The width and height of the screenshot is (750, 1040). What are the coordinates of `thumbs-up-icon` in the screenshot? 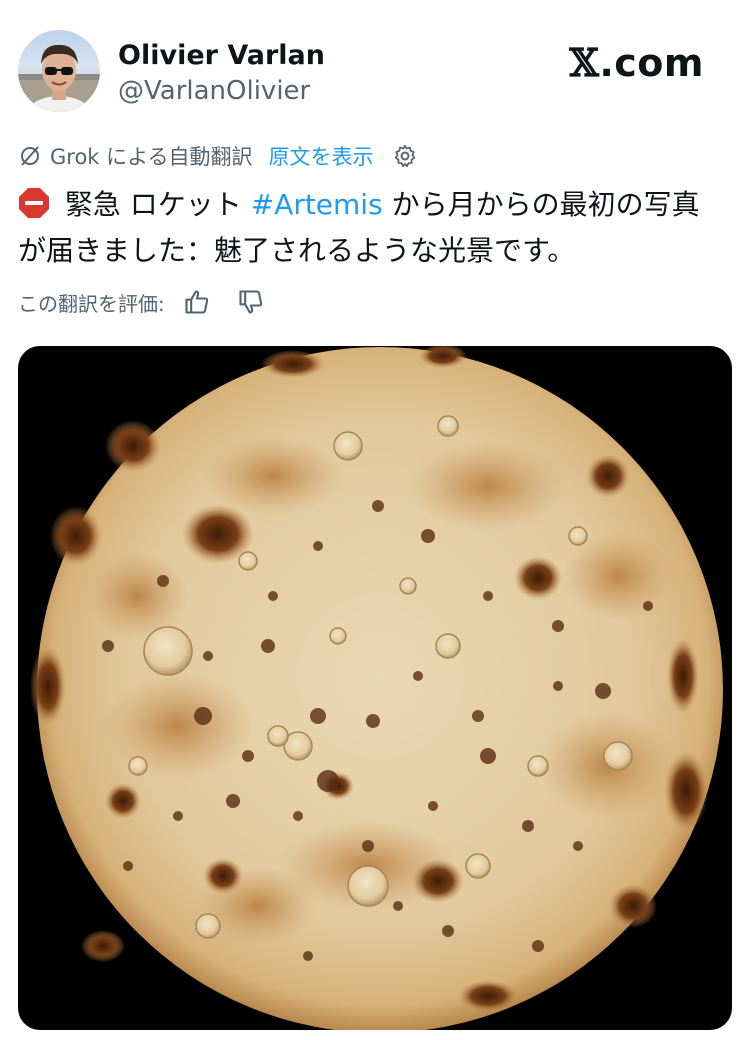 It's located at (196, 302).